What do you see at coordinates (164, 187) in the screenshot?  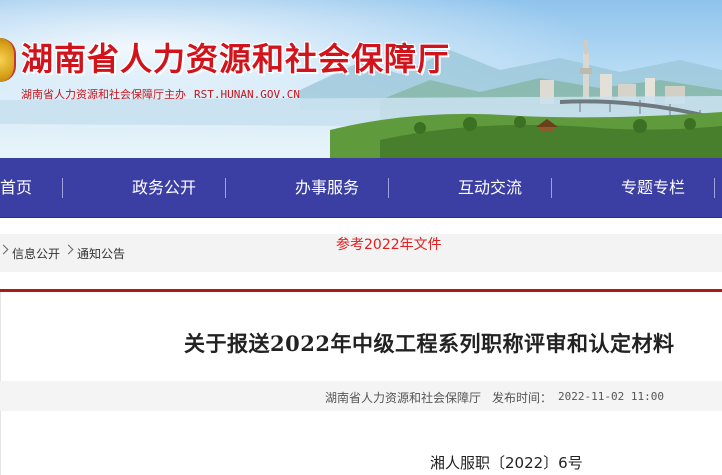 I see `nav-item-government-affairs: 政务公开` at bounding box center [164, 187].